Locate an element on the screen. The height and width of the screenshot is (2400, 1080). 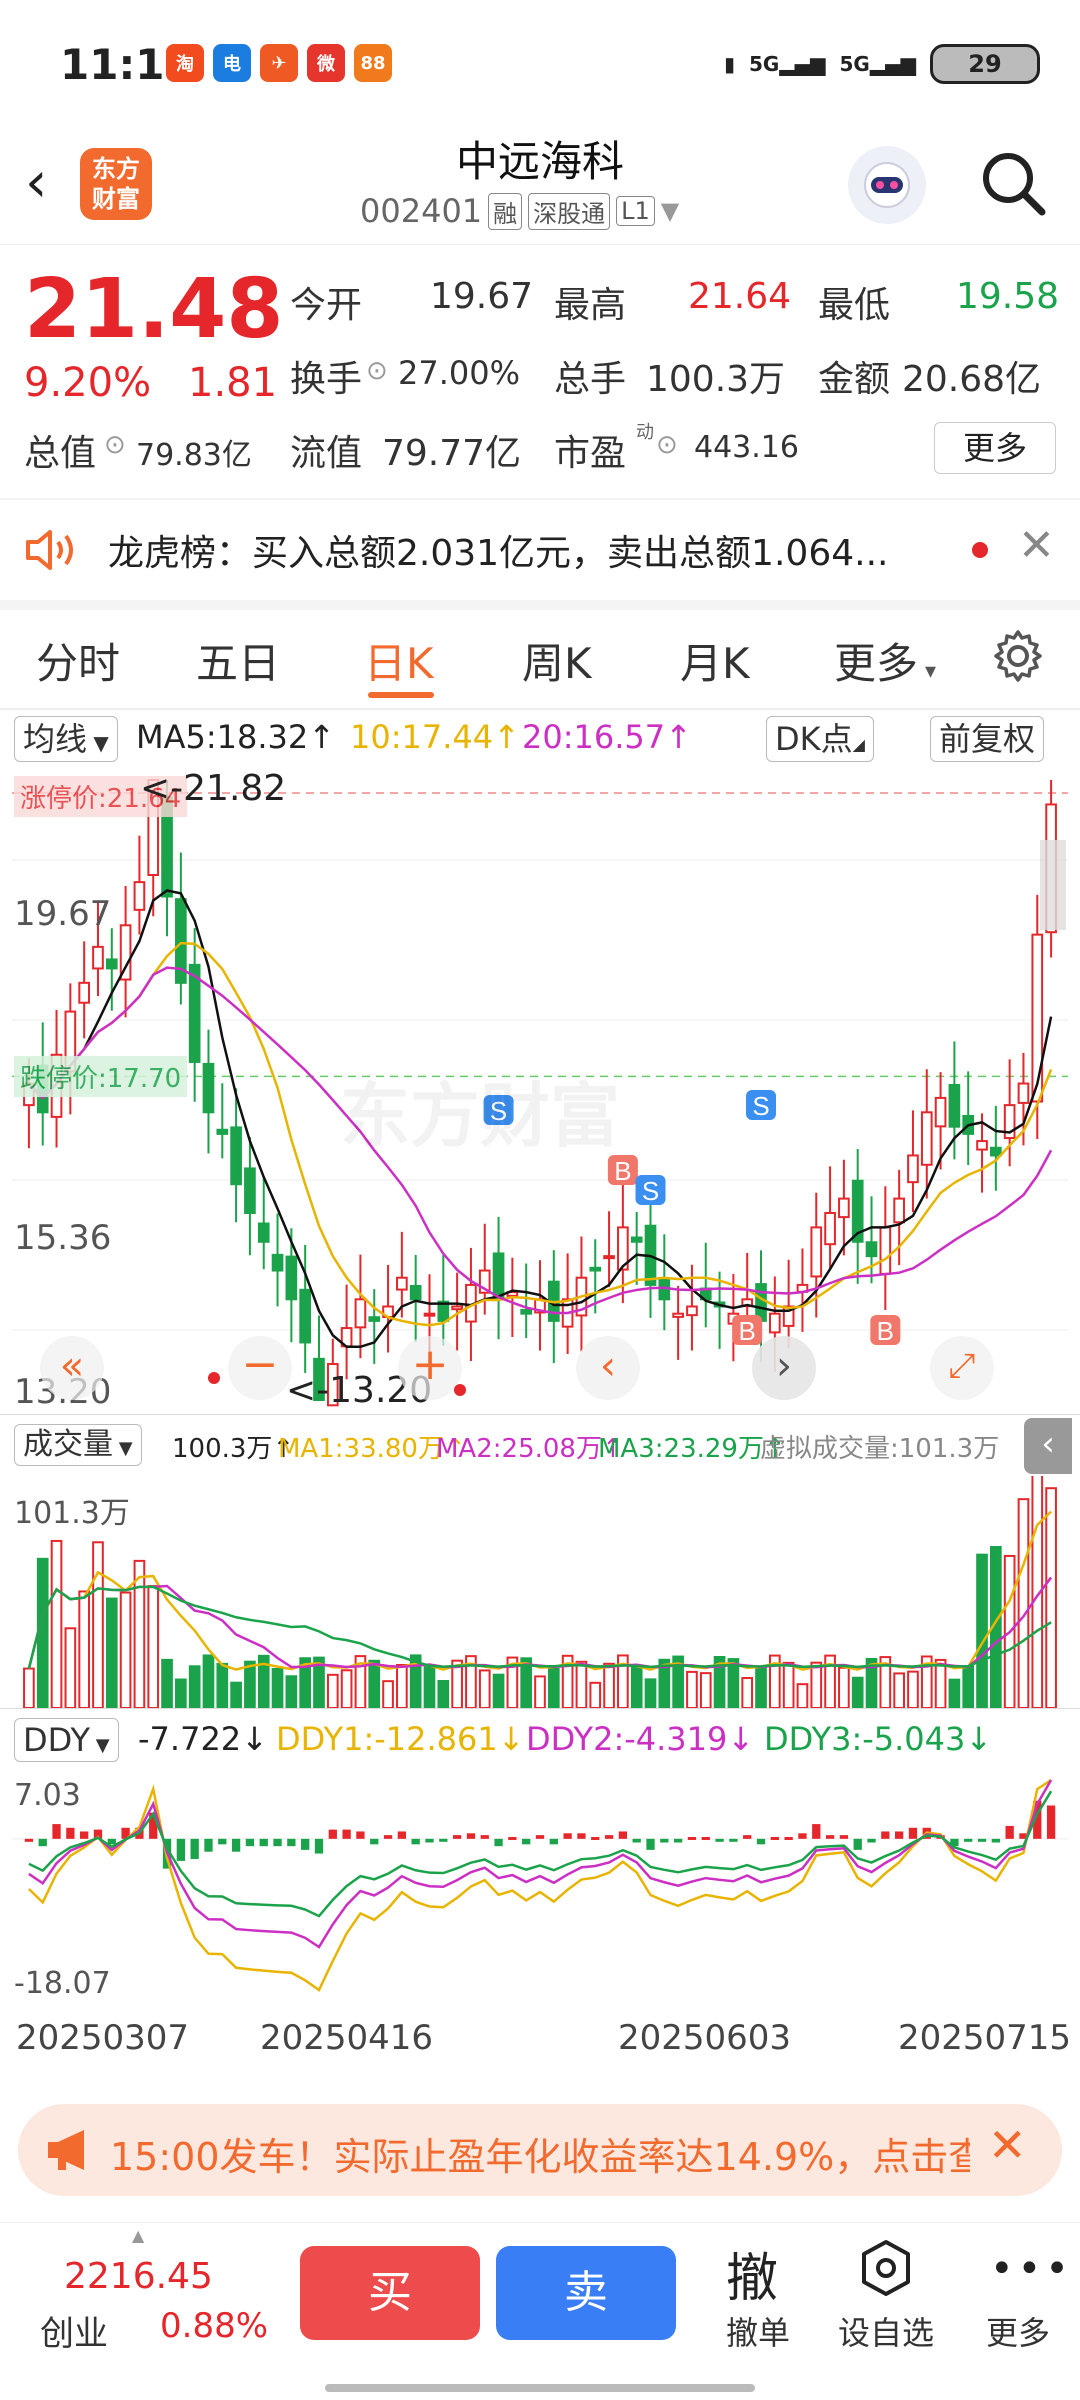
tab-week-k: 周K is located at coordinates (557, 660).